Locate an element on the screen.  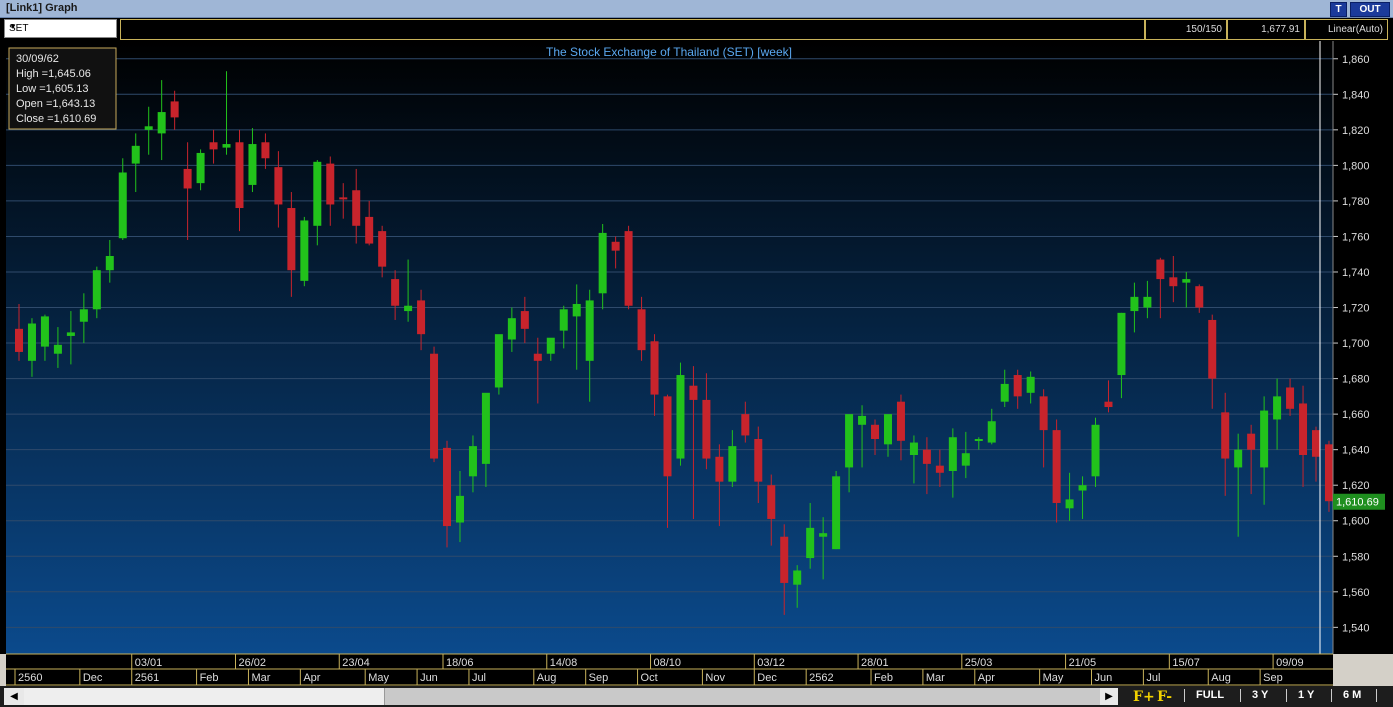
date-label: 18/06 is located at coordinates (460, 663).